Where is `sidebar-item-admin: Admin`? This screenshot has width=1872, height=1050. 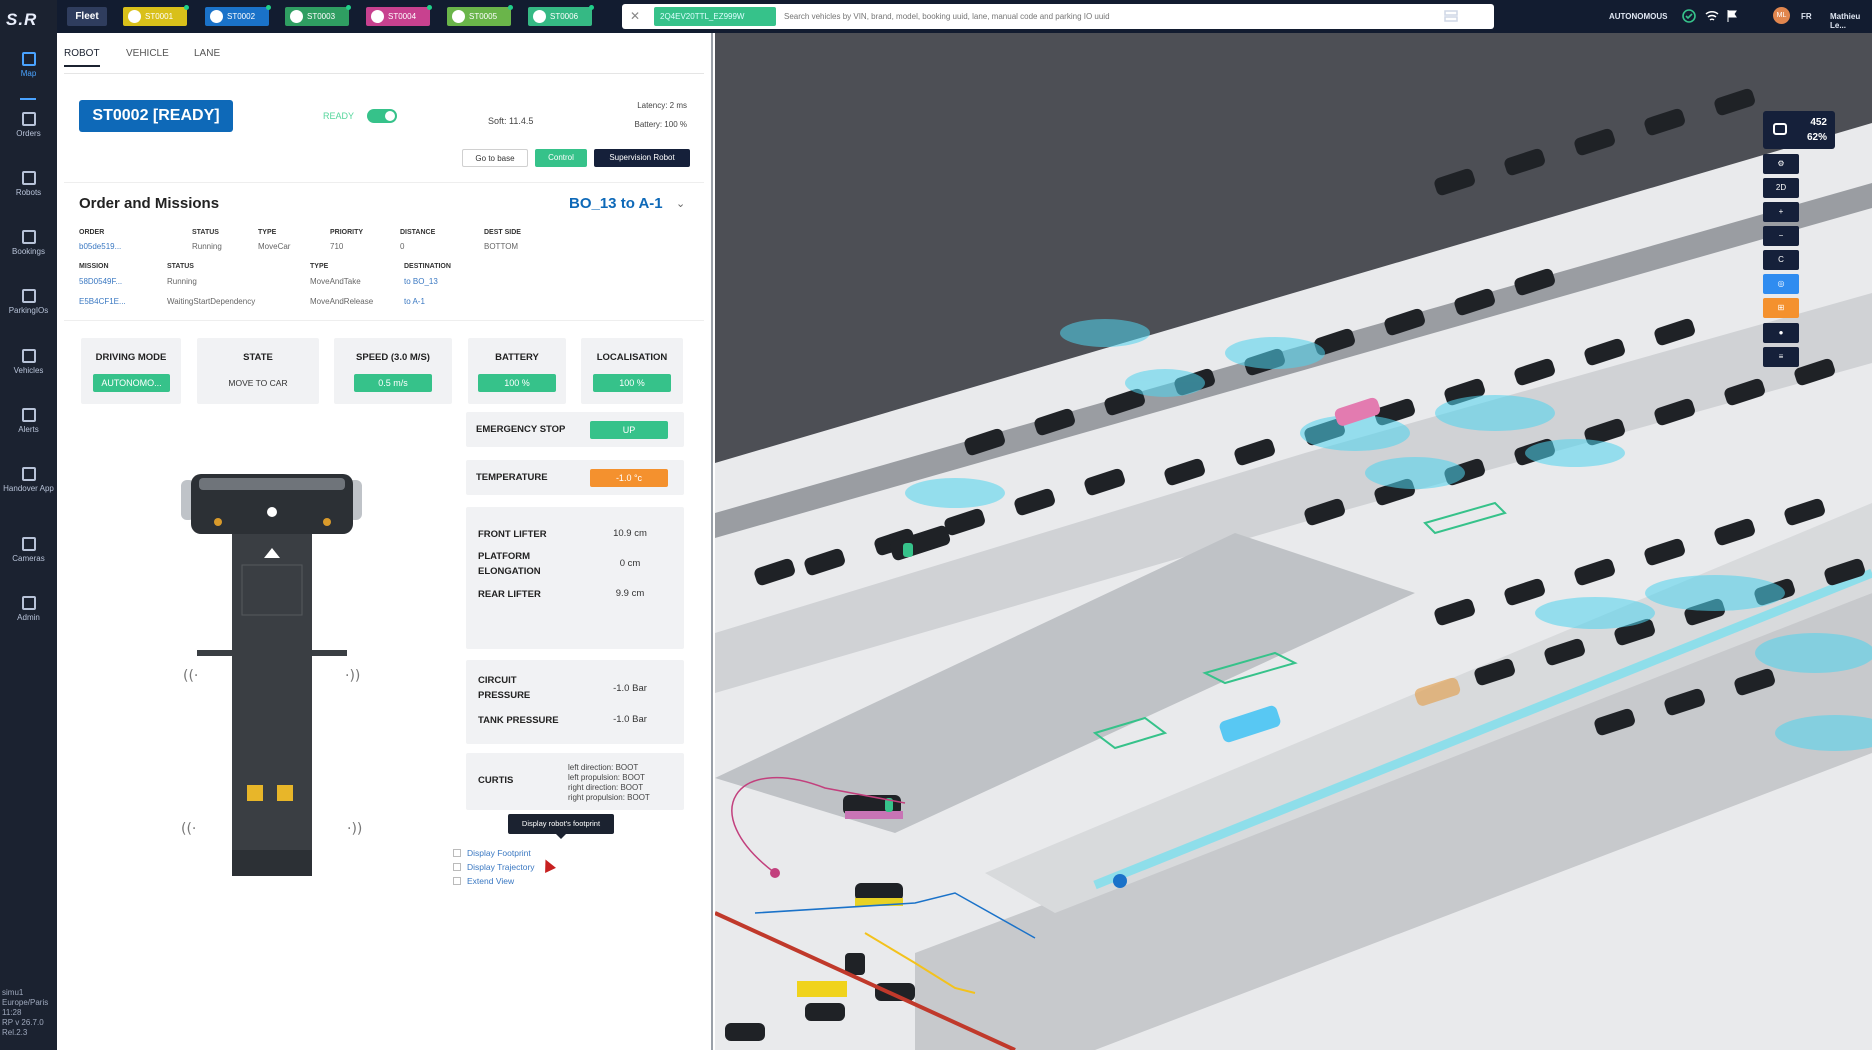 sidebar-item-admin: Admin is located at coordinates (28, 622).